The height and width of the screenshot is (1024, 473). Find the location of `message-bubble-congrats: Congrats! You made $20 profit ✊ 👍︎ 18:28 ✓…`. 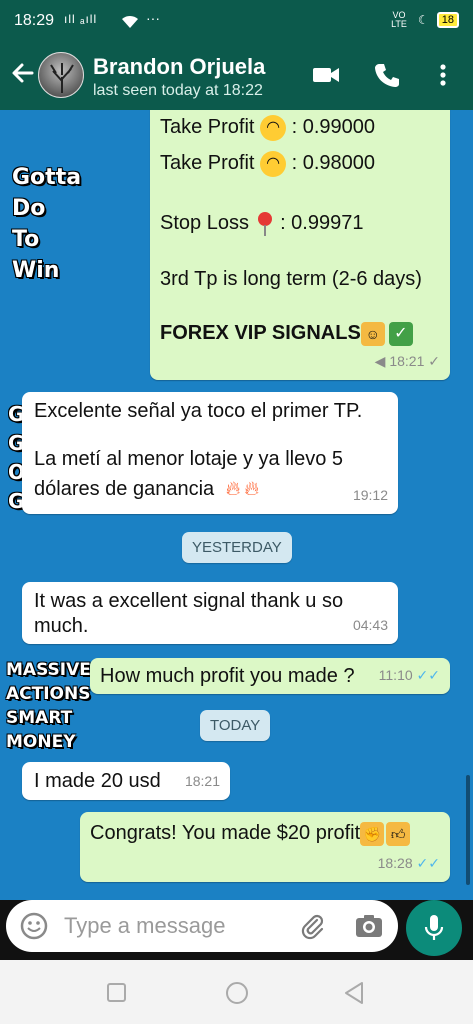

message-bubble-congrats: Congrats! You made $20 profit ✊ 👍︎ 18:28 ✓… is located at coordinates (265, 847).